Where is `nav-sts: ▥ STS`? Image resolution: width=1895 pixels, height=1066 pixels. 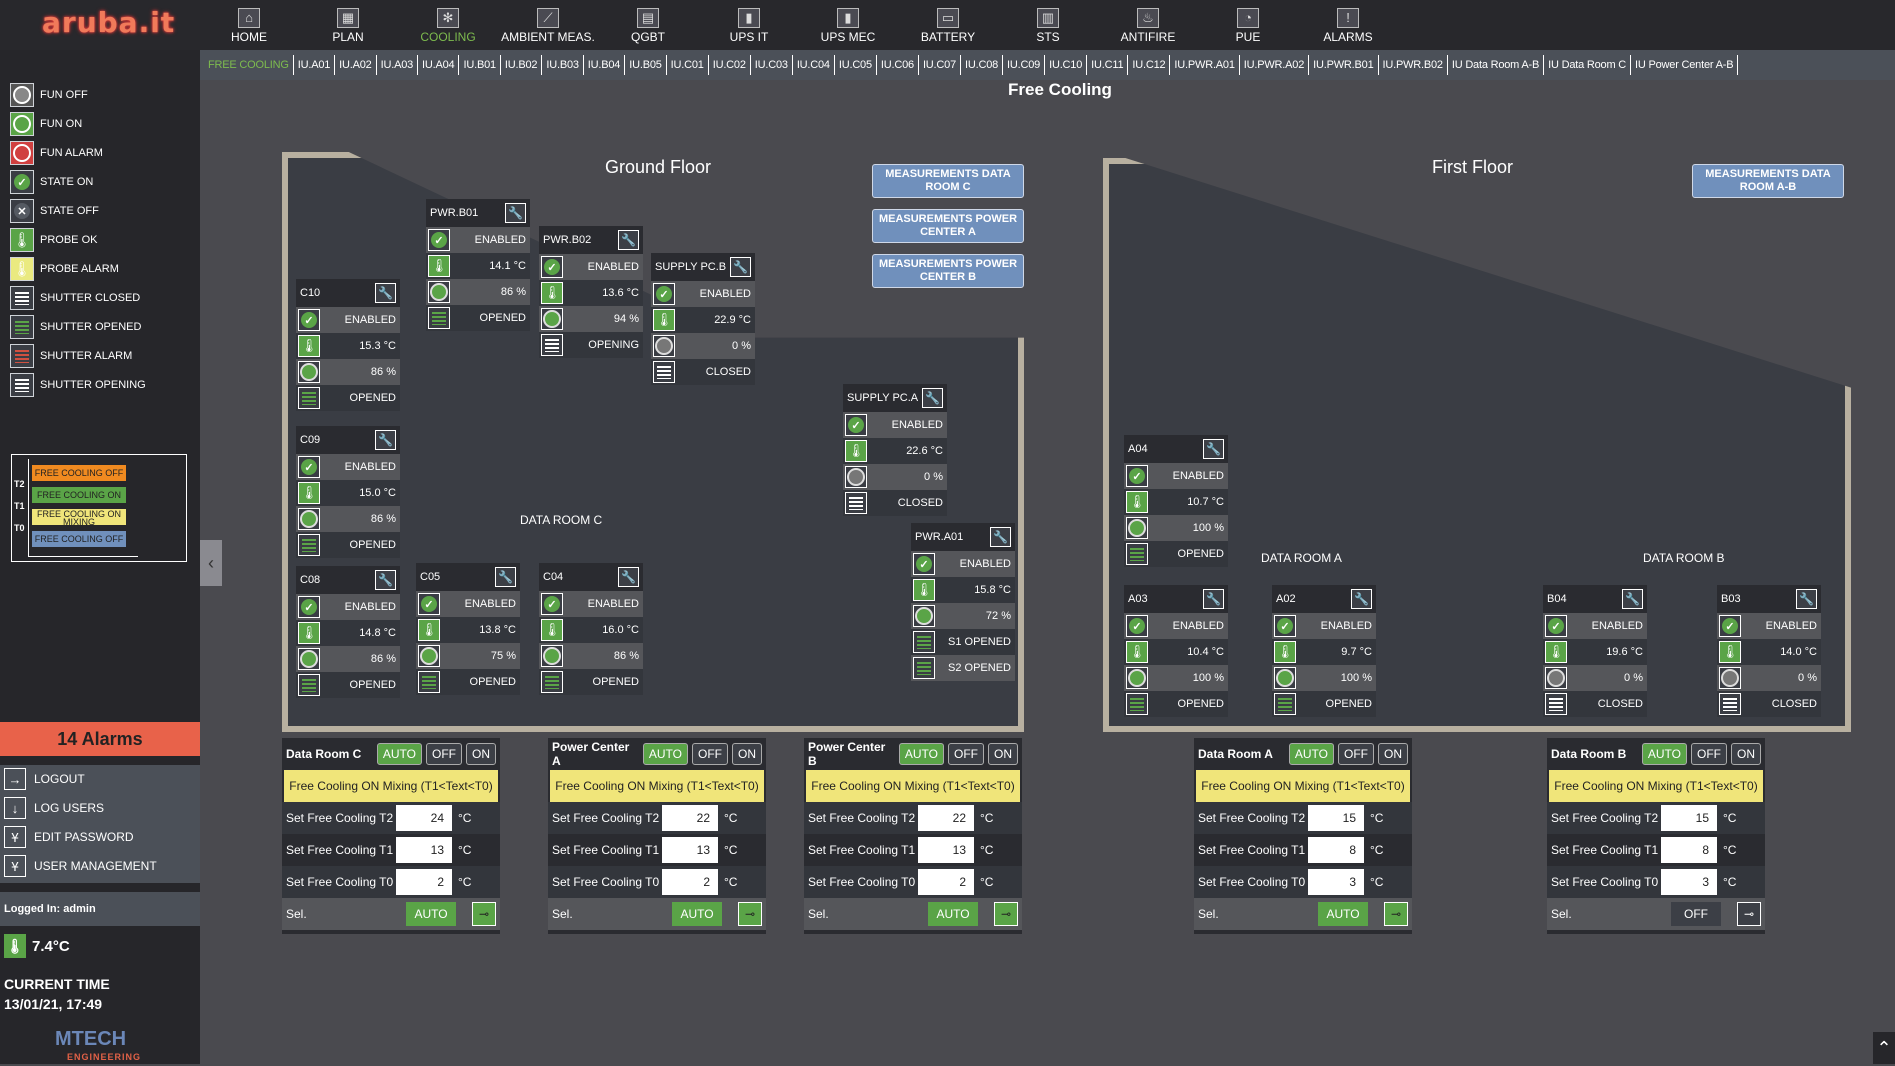 nav-sts: ▥ STS is located at coordinates (1048, 26).